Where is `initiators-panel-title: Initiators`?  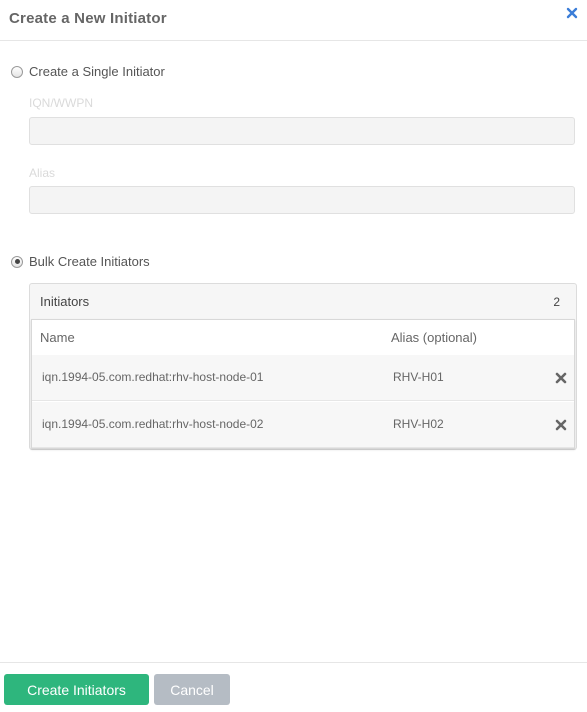
initiators-panel-title: Initiators is located at coordinates (65, 301).